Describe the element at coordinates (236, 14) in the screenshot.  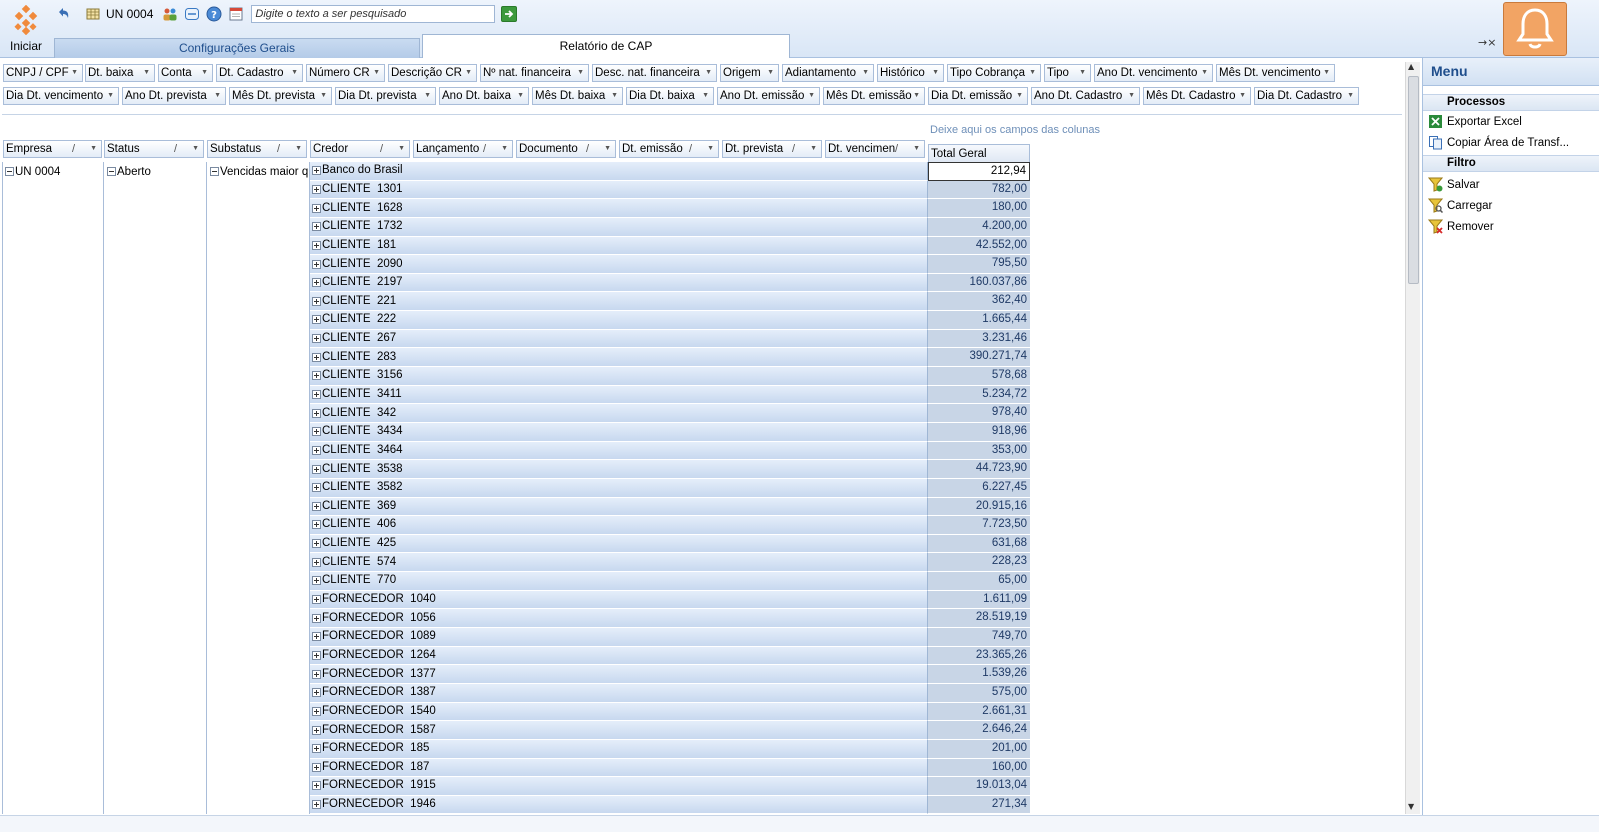
I see `calendar-icon` at that location.